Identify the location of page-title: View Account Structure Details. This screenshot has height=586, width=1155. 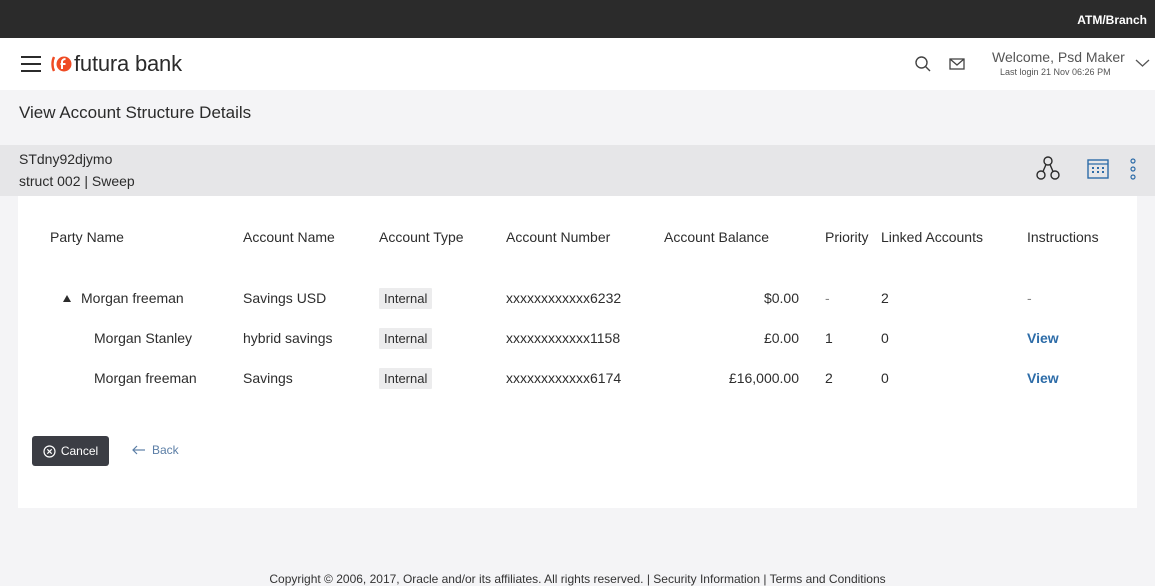
(135, 112).